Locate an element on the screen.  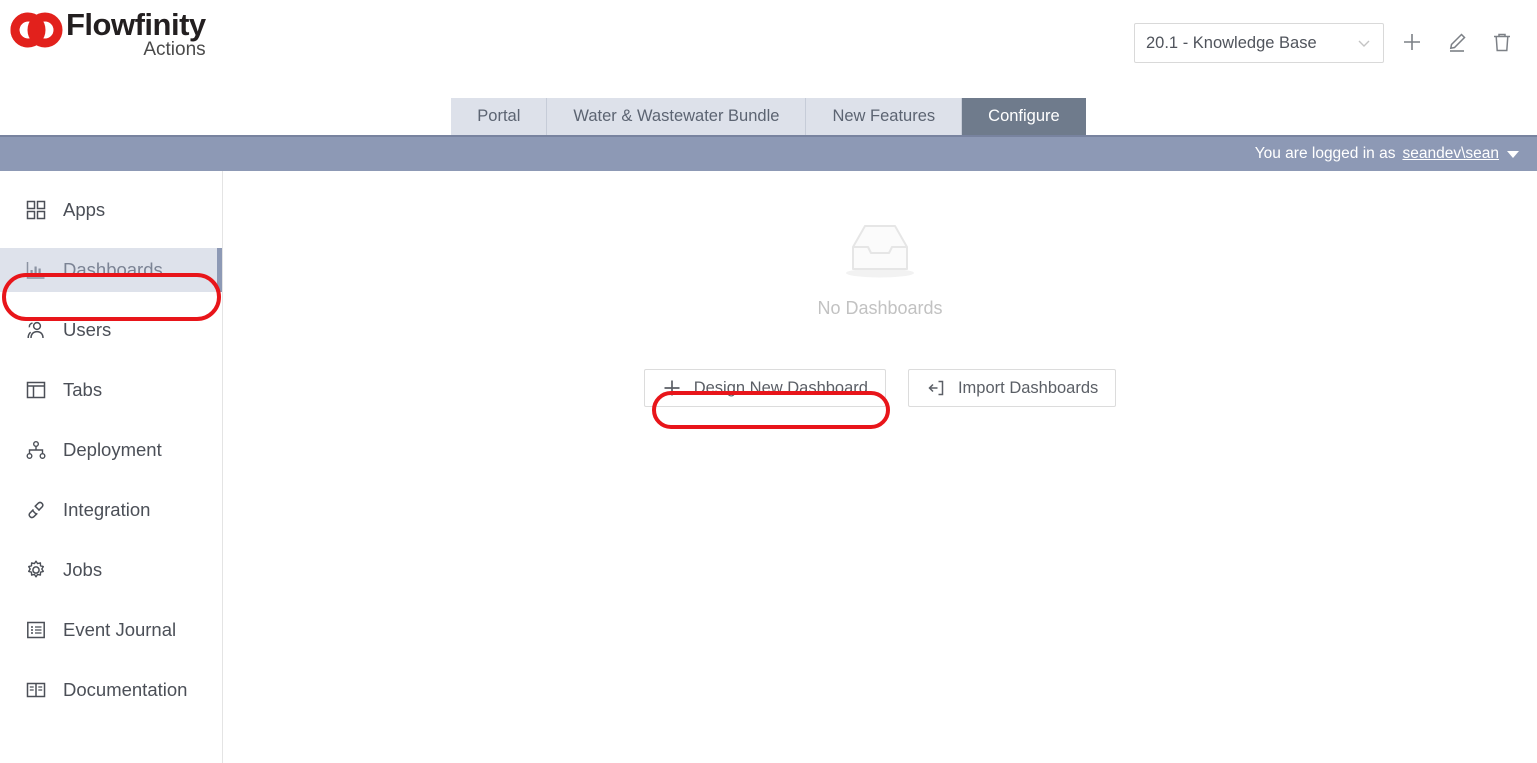
sidebar-item-integration: Integration is located at coordinates (111, 510).